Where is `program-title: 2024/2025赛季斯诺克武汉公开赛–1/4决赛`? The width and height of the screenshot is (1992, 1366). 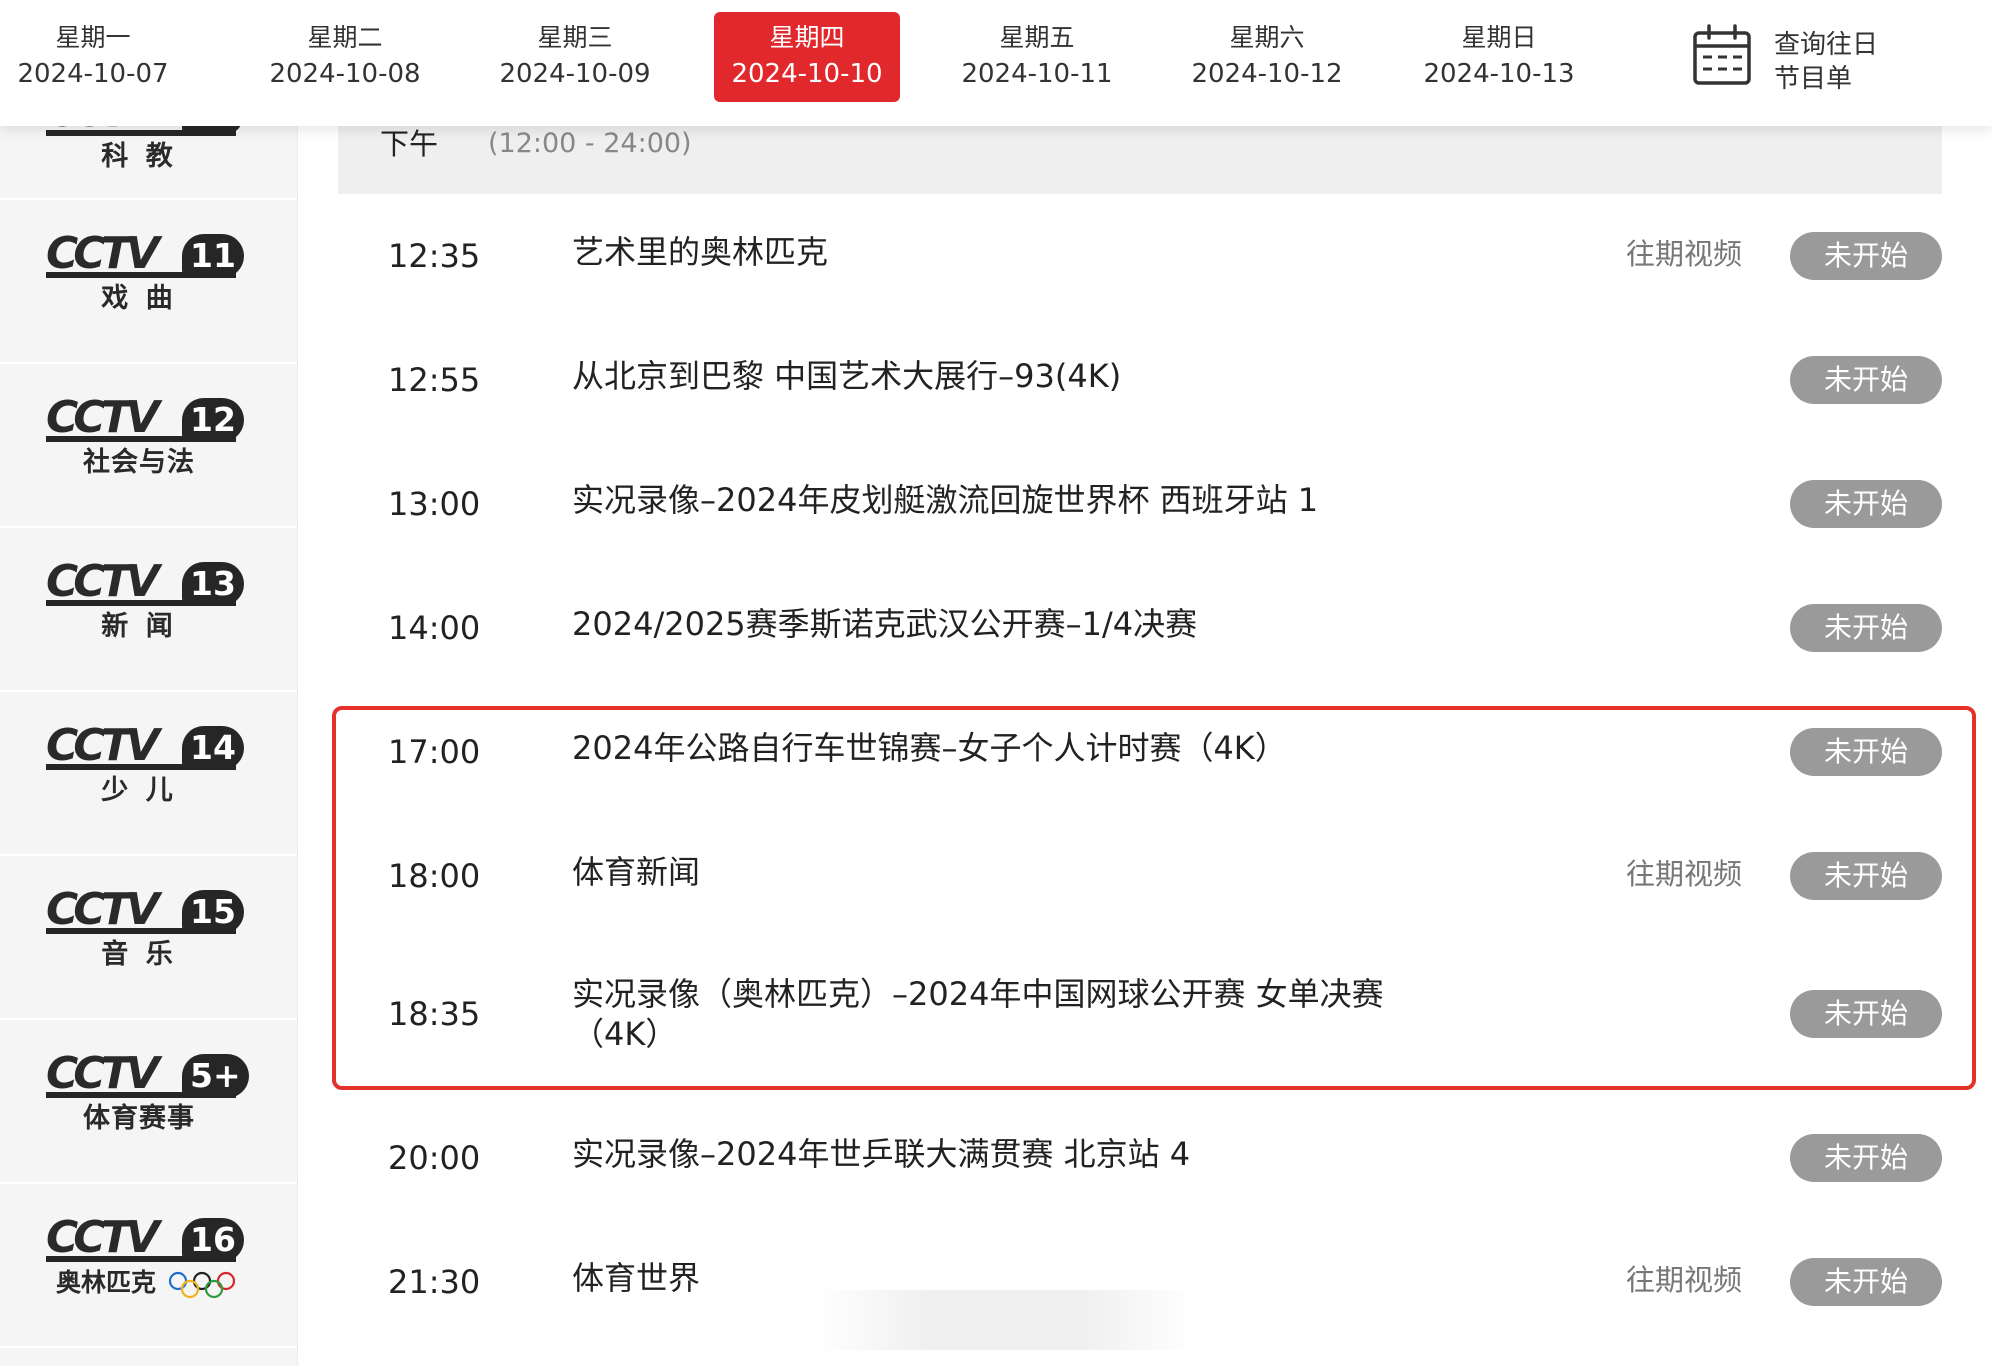 program-title: 2024/2025赛季斯诺克武汉公开赛–1/4决赛 is located at coordinates (1002, 624).